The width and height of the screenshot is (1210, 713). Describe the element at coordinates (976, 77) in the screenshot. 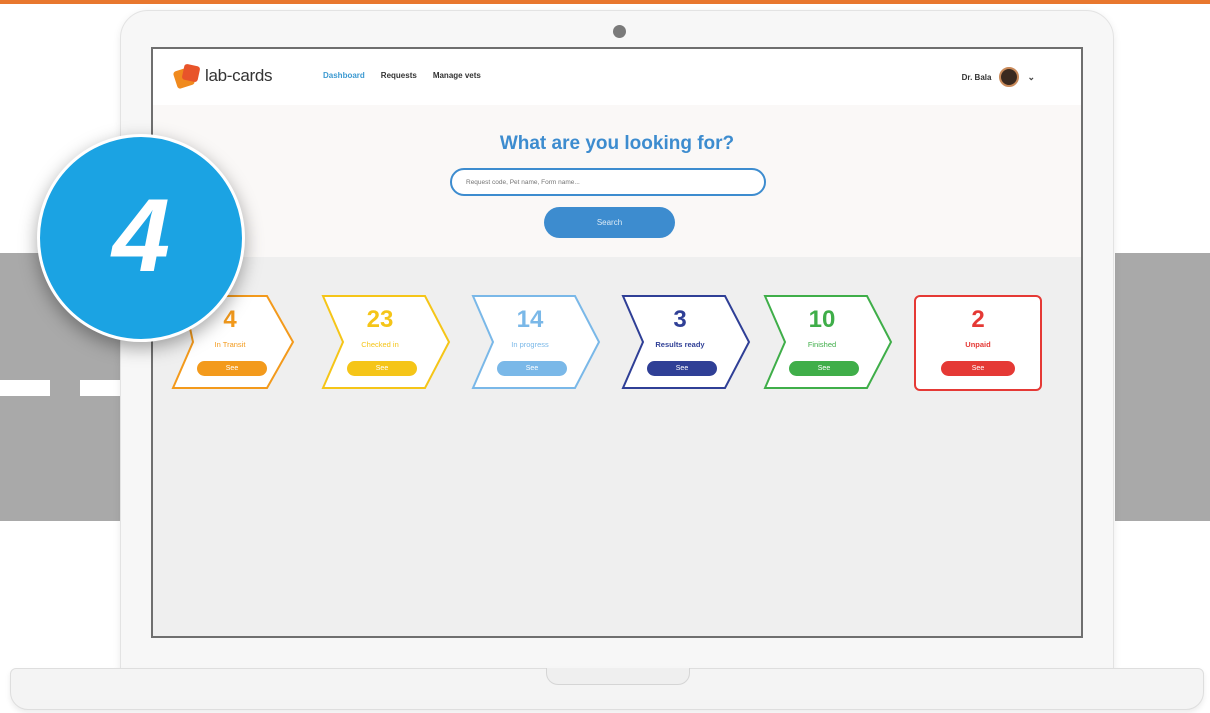

I see `user-name: Dr. Bala` at that location.